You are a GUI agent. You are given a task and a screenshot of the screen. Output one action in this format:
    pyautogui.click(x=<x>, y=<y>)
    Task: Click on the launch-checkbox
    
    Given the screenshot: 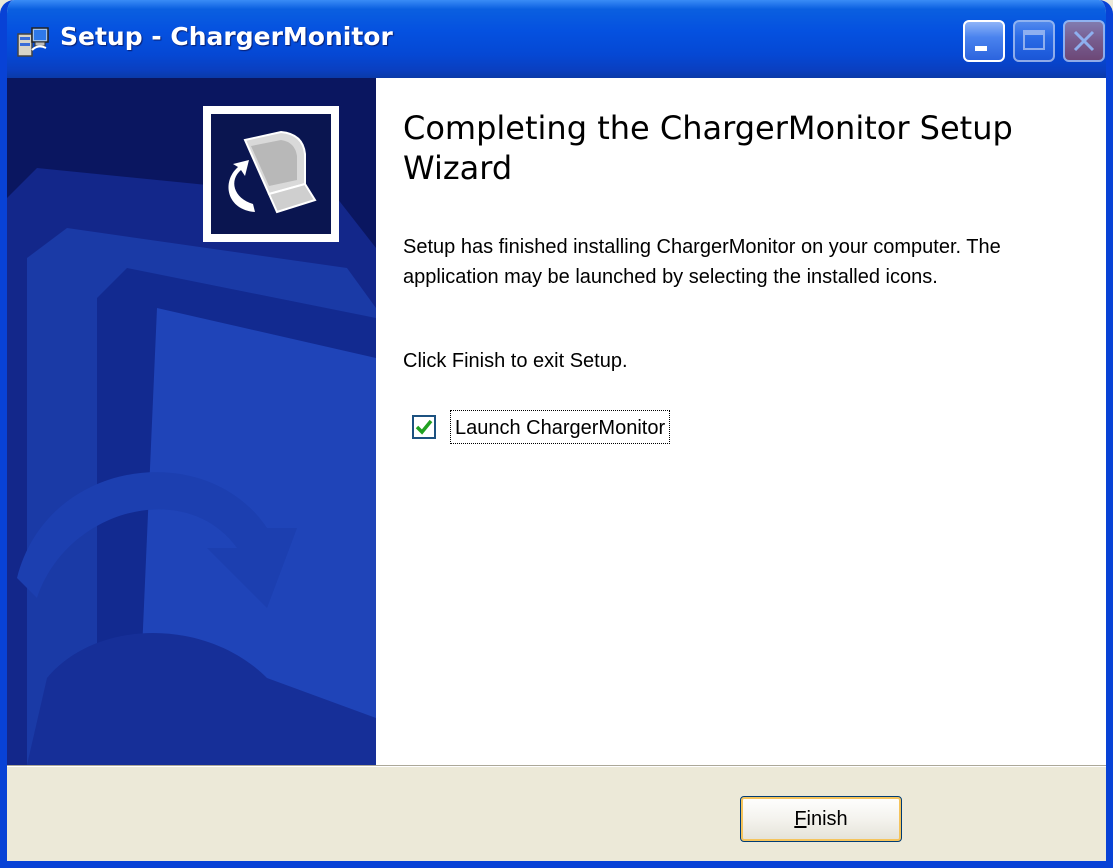 What is the action you would take?
    pyautogui.click(x=424, y=427)
    